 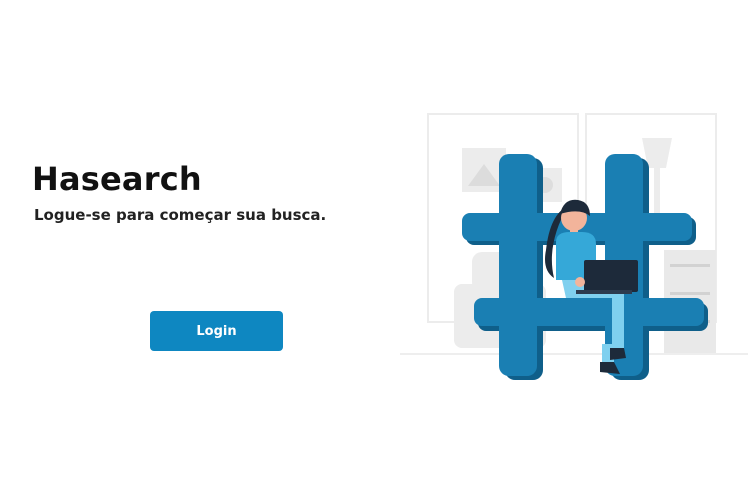 I want to click on page-title: Hasearch, so click(x=117, y=179).